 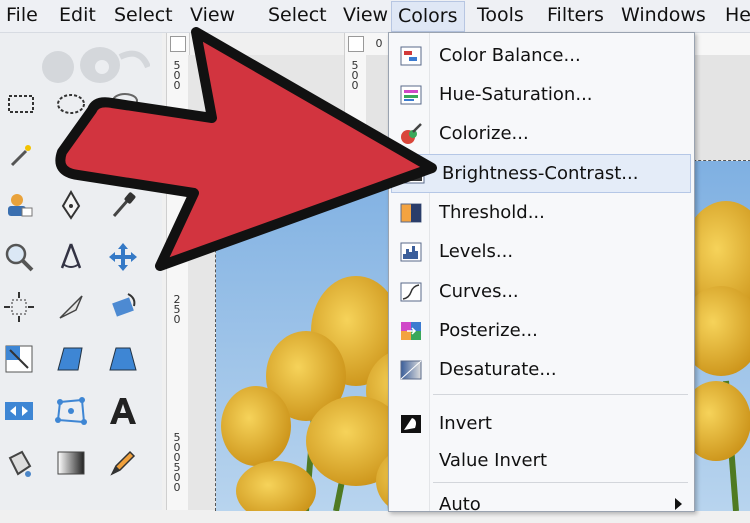 I want to click on threshold-icon, so click(x=411, y=213).